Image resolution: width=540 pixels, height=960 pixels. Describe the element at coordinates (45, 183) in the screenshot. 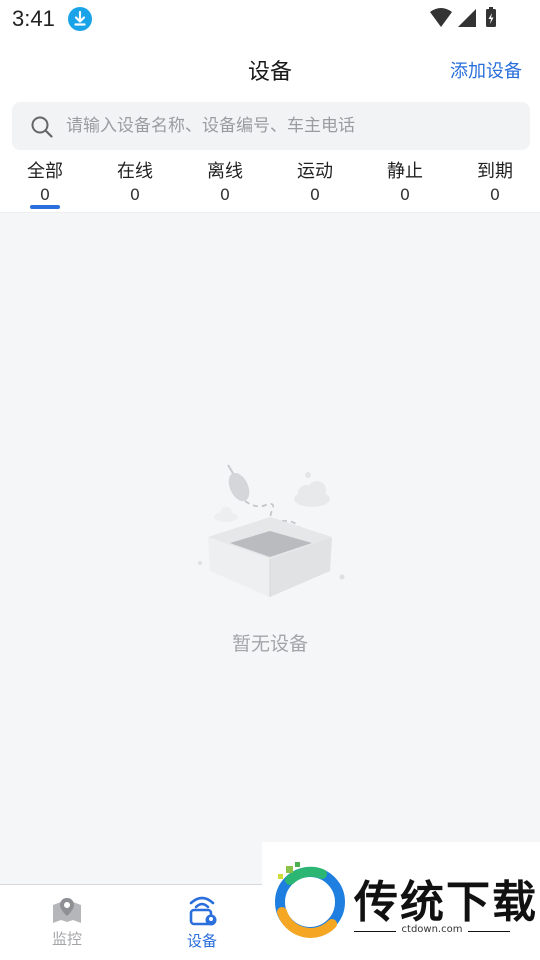

I see `tab-all: 全部 0` at that location.